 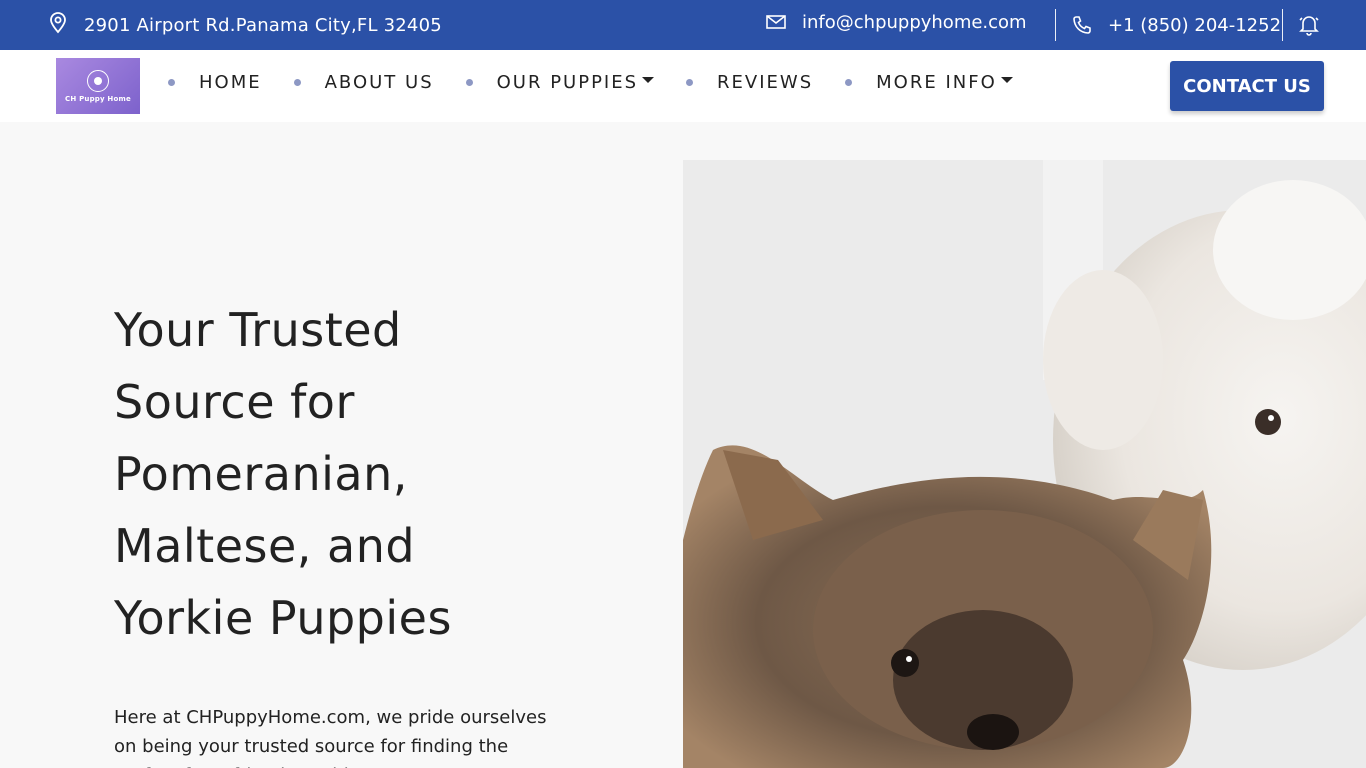 I want to click on site-logo: CH Puppy Home, so click(x=98, y=86).